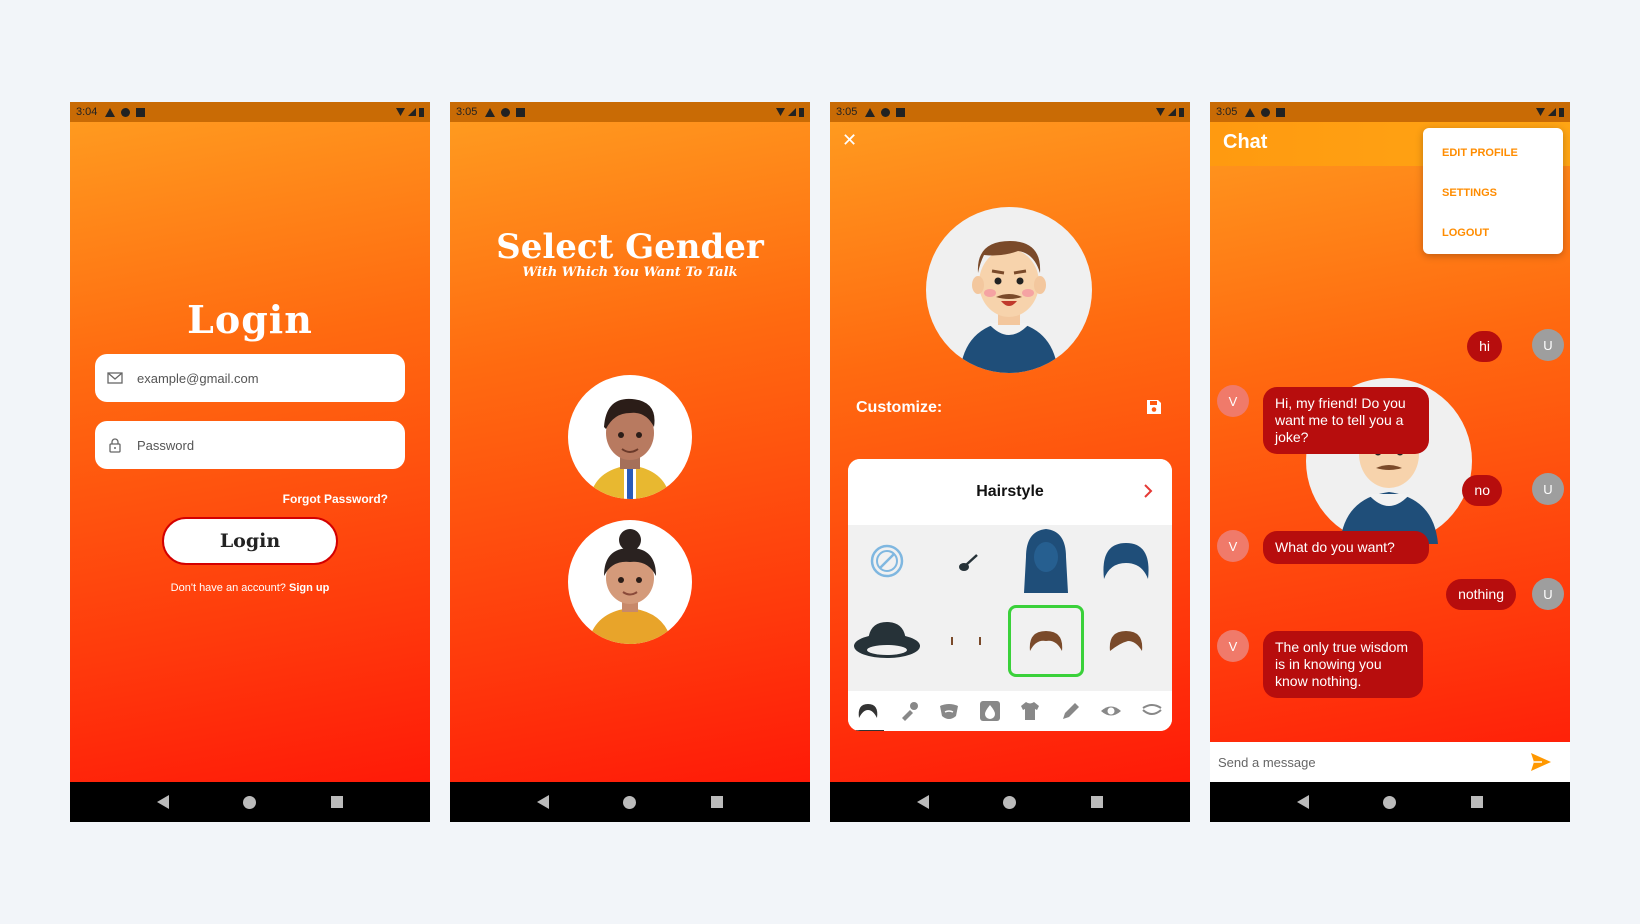 This screenshot has height=924, width=1640. I want to click on tab-clothes, so click(1030, 711).